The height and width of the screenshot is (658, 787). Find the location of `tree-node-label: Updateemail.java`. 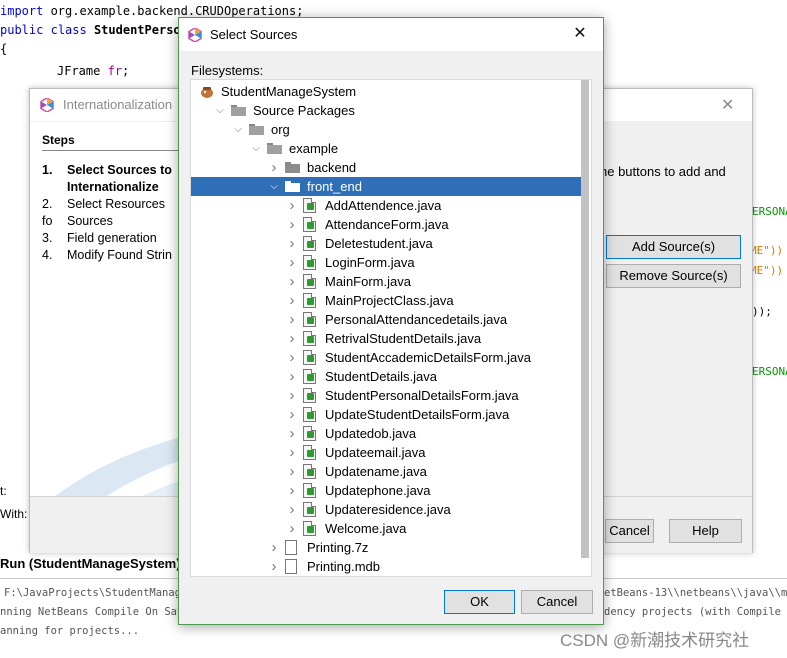

tree-node-label: Updateemail.java is located at coordinates (375, 452).